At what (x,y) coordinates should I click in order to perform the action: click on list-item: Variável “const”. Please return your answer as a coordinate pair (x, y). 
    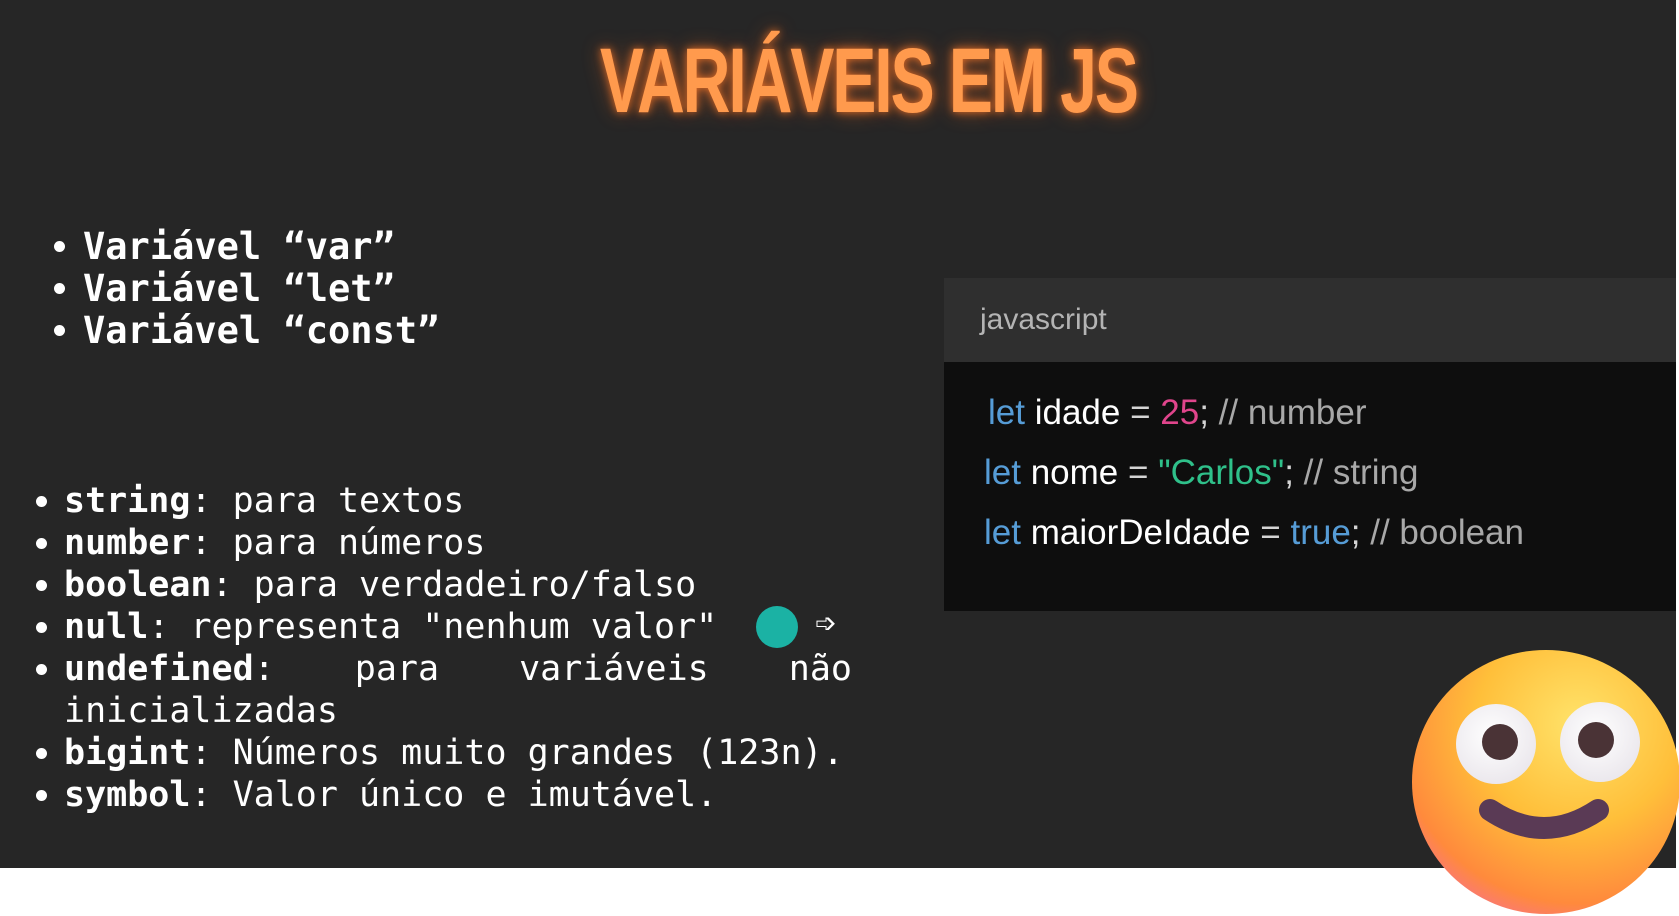
    Looking at the image, I should click on (243, 331).